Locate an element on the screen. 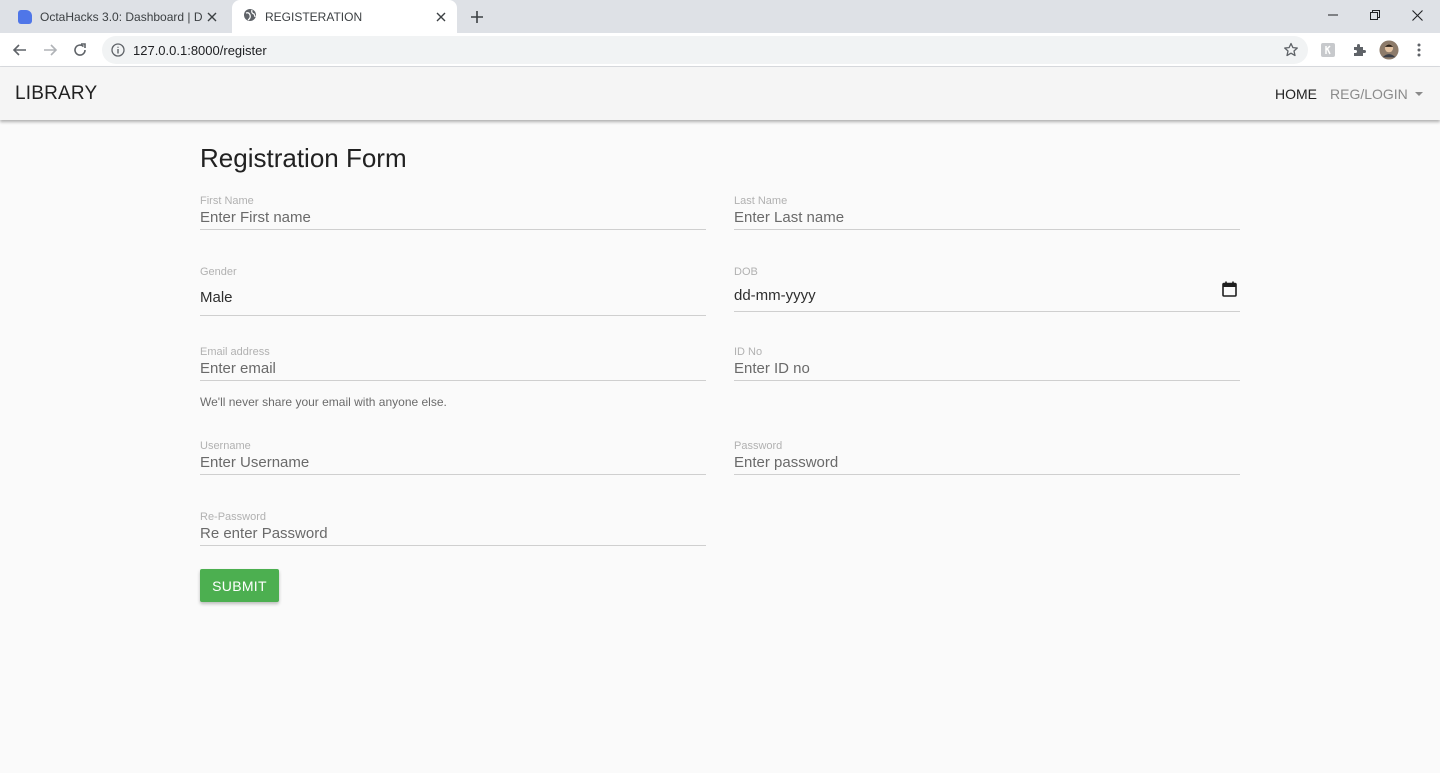  username-input is located at coordinates (453, 463).